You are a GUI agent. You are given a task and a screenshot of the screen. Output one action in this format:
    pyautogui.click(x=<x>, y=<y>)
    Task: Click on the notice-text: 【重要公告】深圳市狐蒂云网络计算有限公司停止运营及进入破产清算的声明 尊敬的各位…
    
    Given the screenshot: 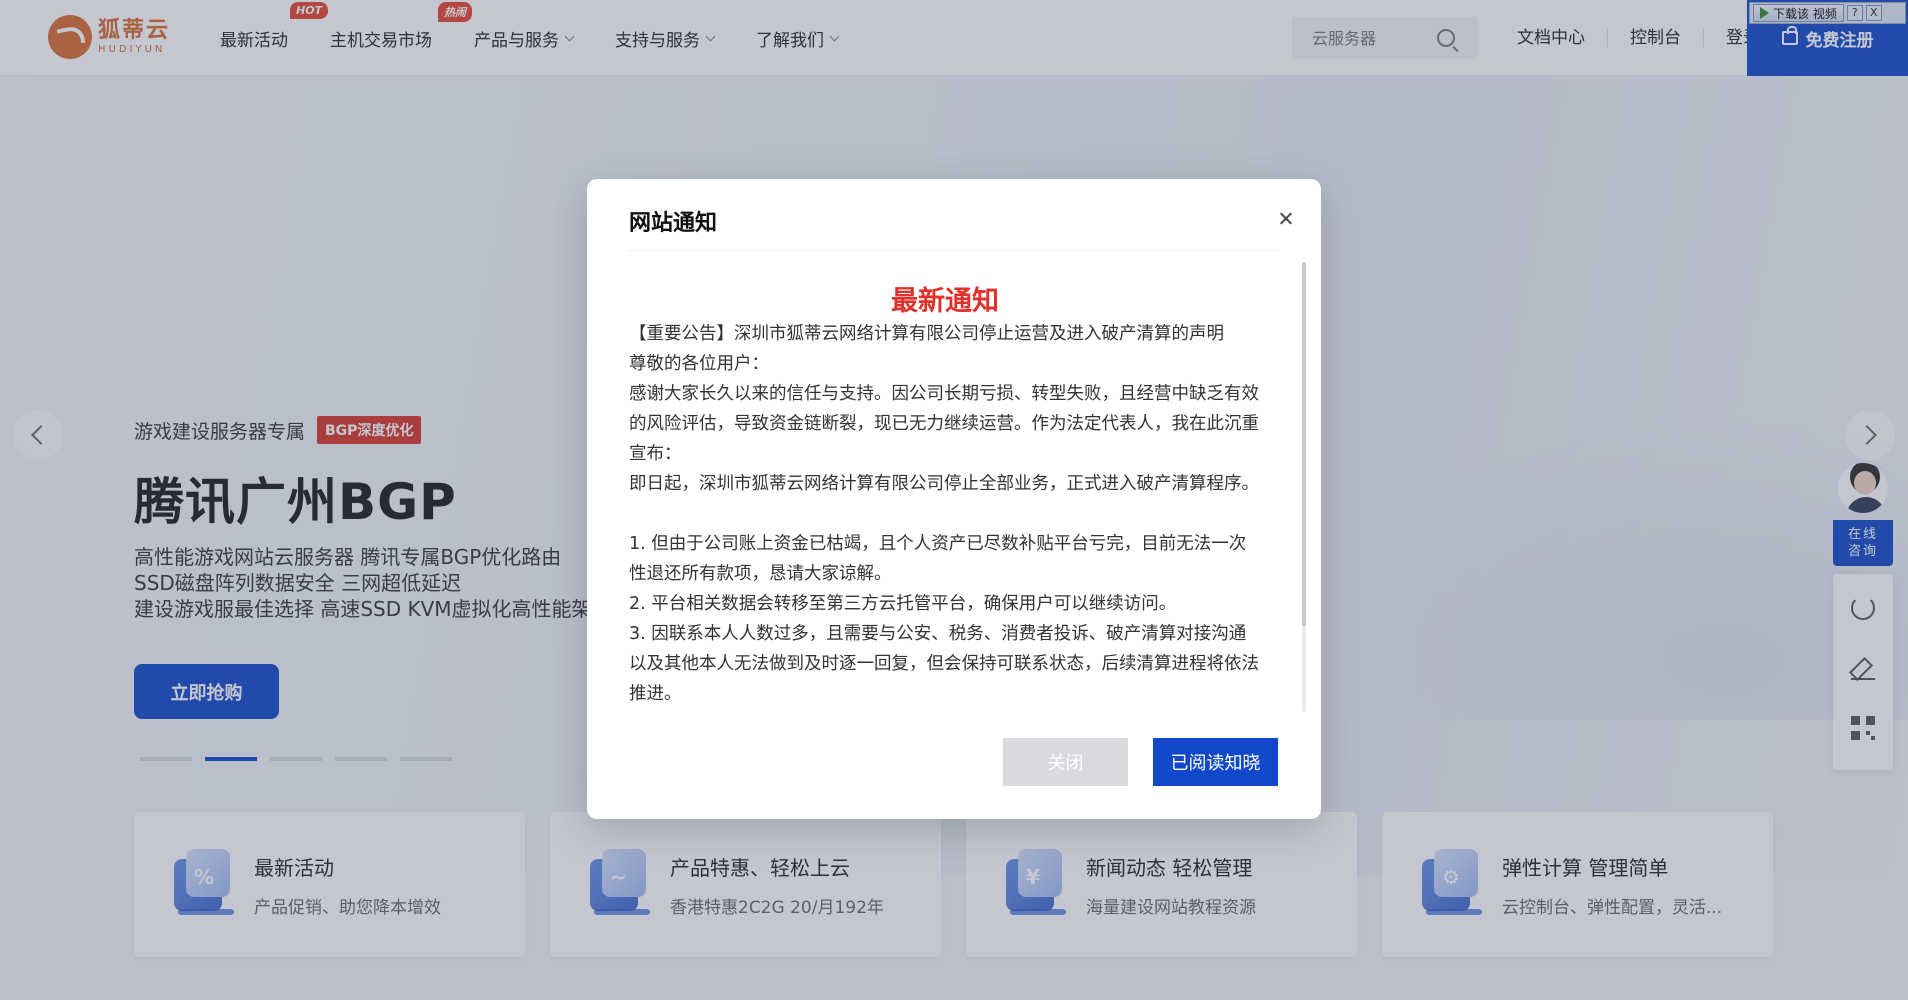 What is the action you would take?
    pyautogui.click(x=945, y=512)
    